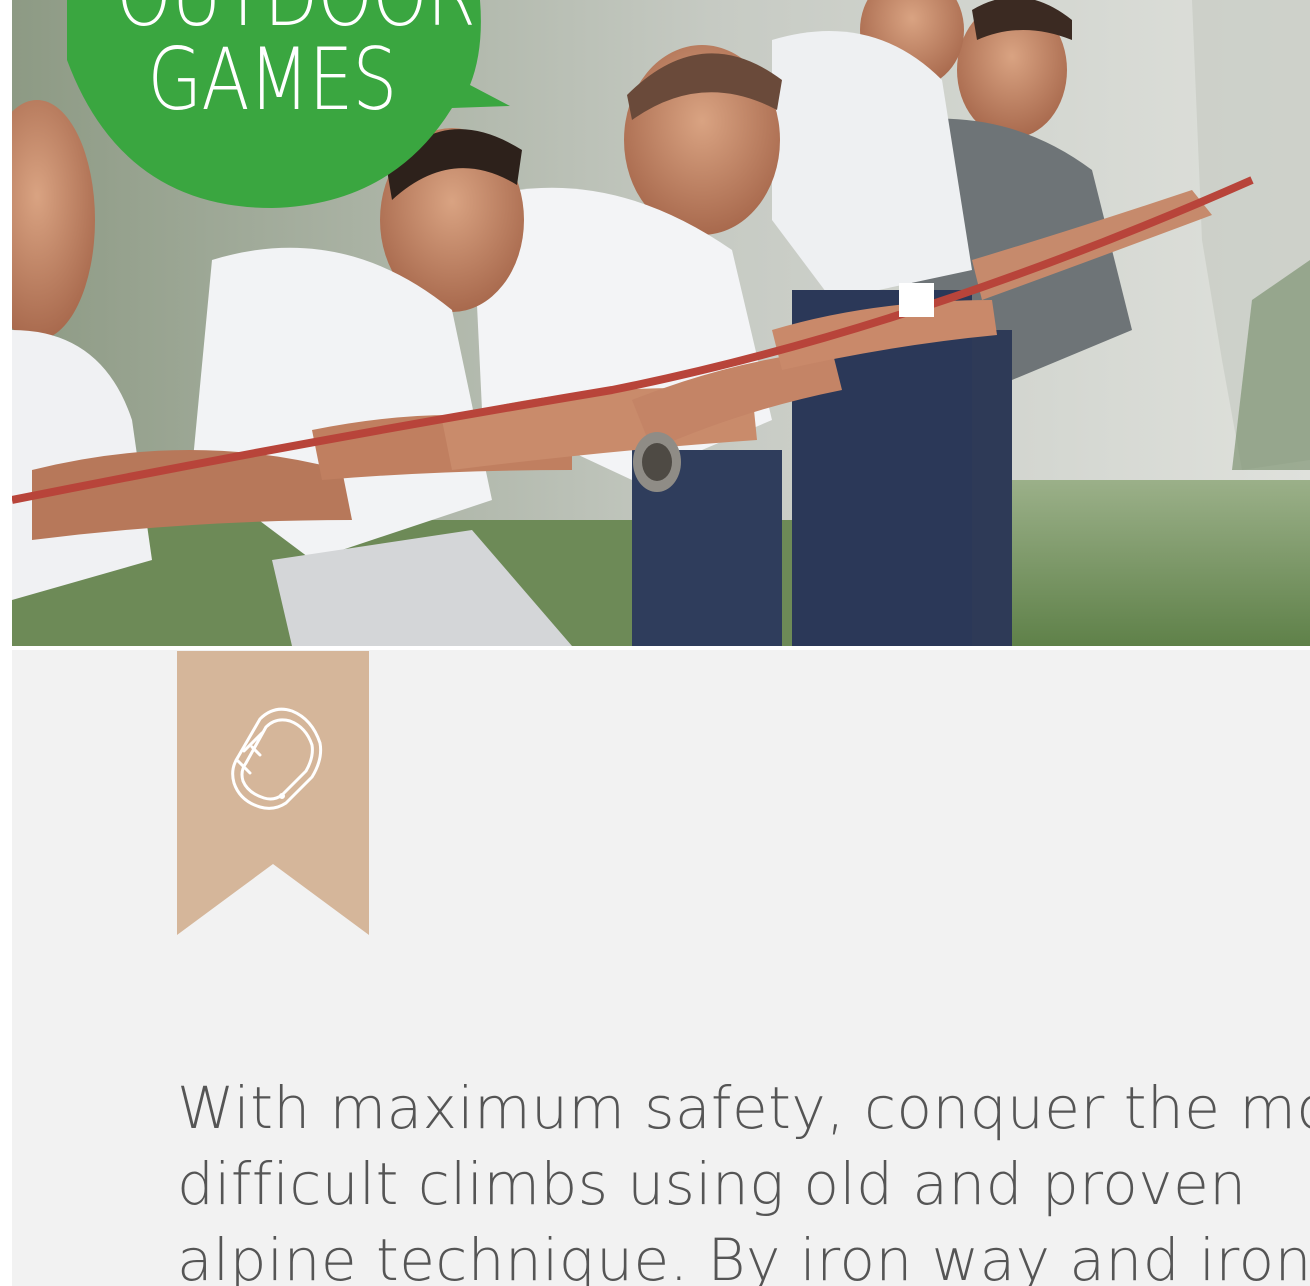 The width and height of the screenshot is (1310, 1286). I want to click on bookmark-ribbon, so click(273, 793).